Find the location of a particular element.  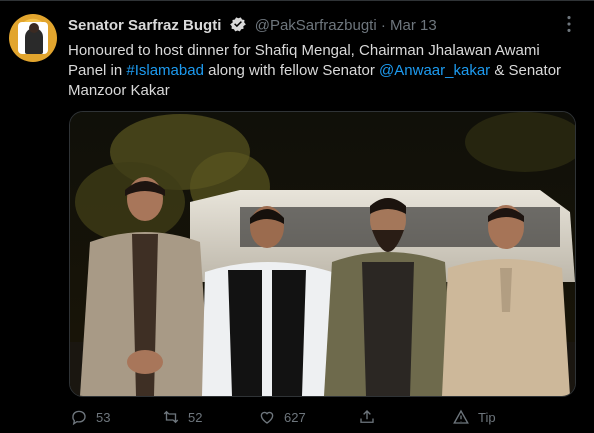

retweet-icon is located at coordinates (171, 417).